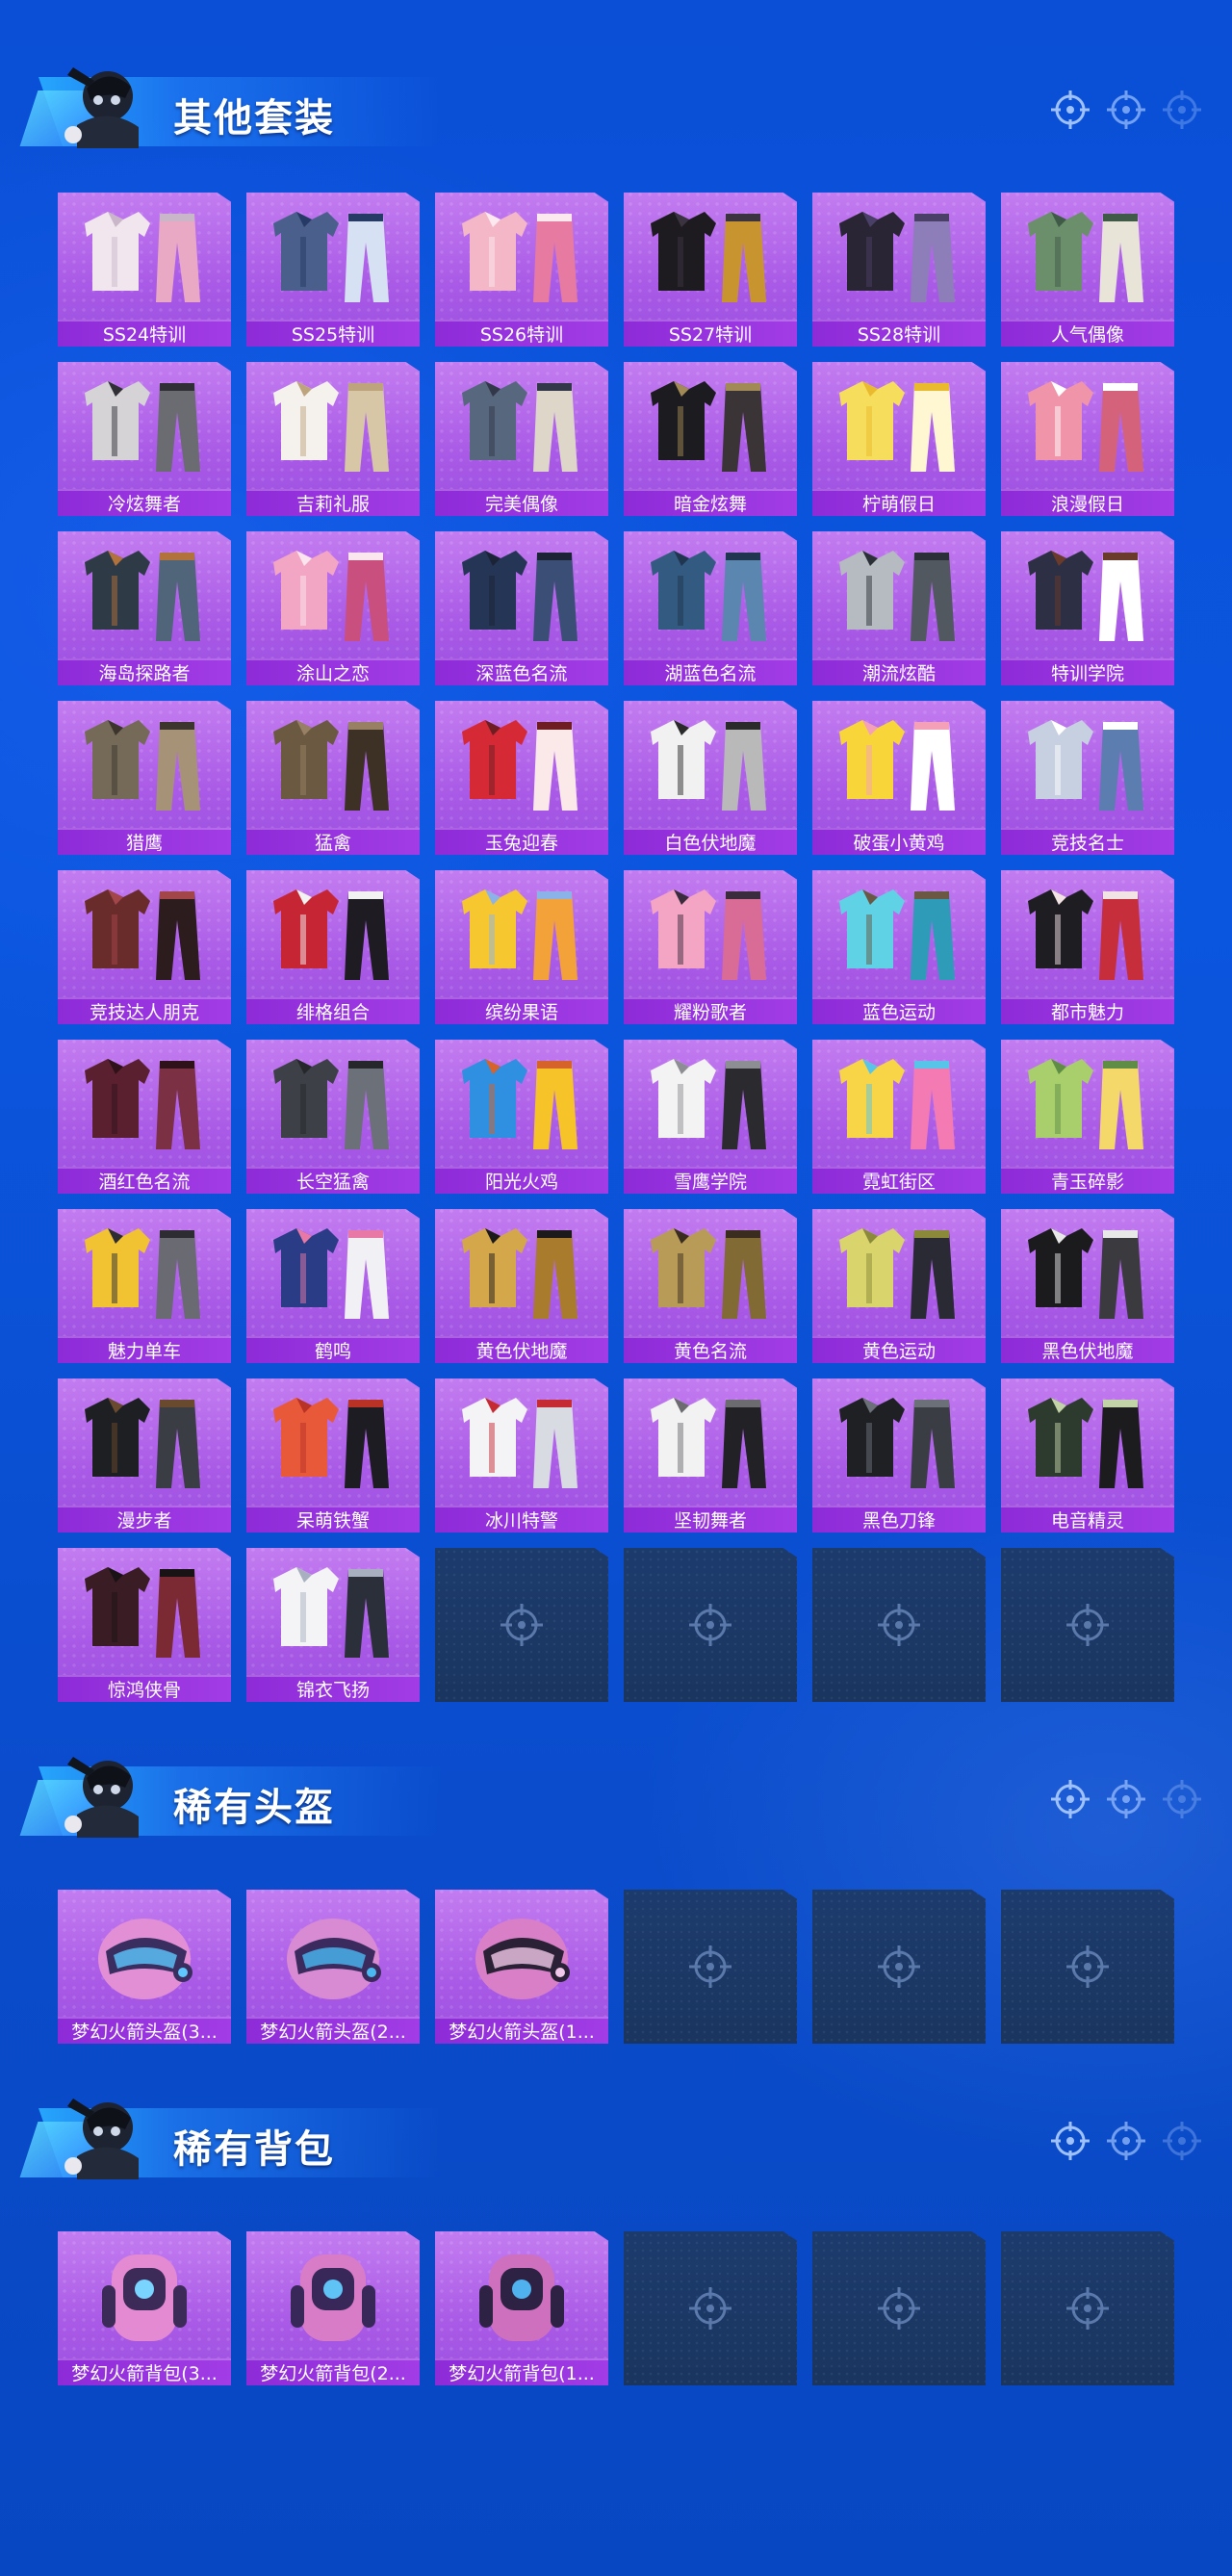 The width and height of the screenshot is (1232, 2576). What do you see at coordinates (521, 270) in the screenshot?
I see `outfit-card: SS26特训` at bounding box center [521, 270].